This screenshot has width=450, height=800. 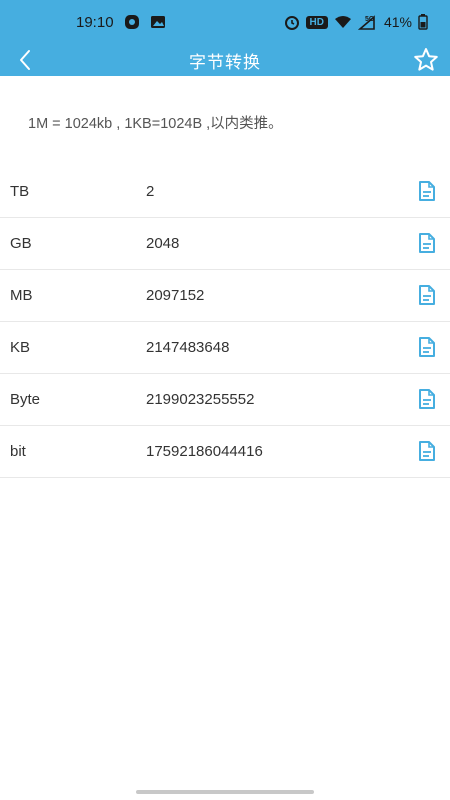 What do you see at coordinates (163, 243) in the screenshot?
I see `unit-value: 2048` at bounding box center [163, 243].